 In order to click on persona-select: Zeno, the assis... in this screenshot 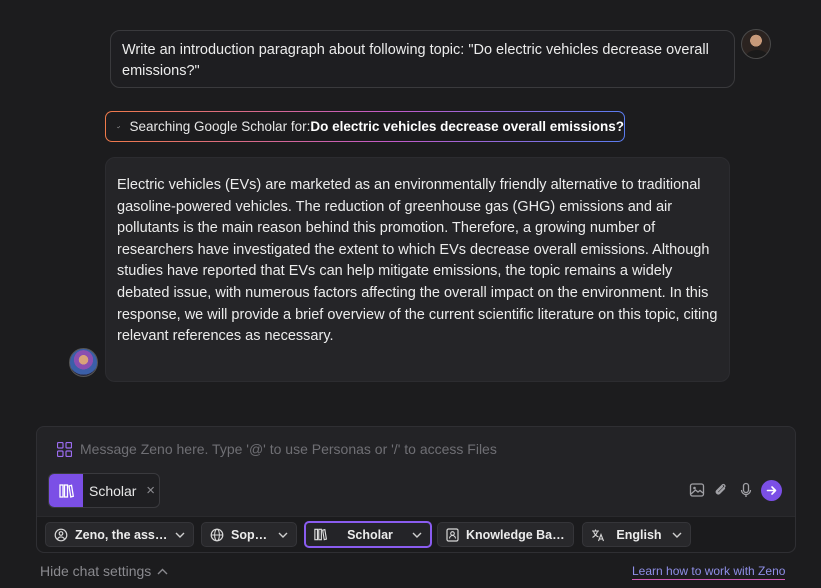, I will do `click(119, 534)`.